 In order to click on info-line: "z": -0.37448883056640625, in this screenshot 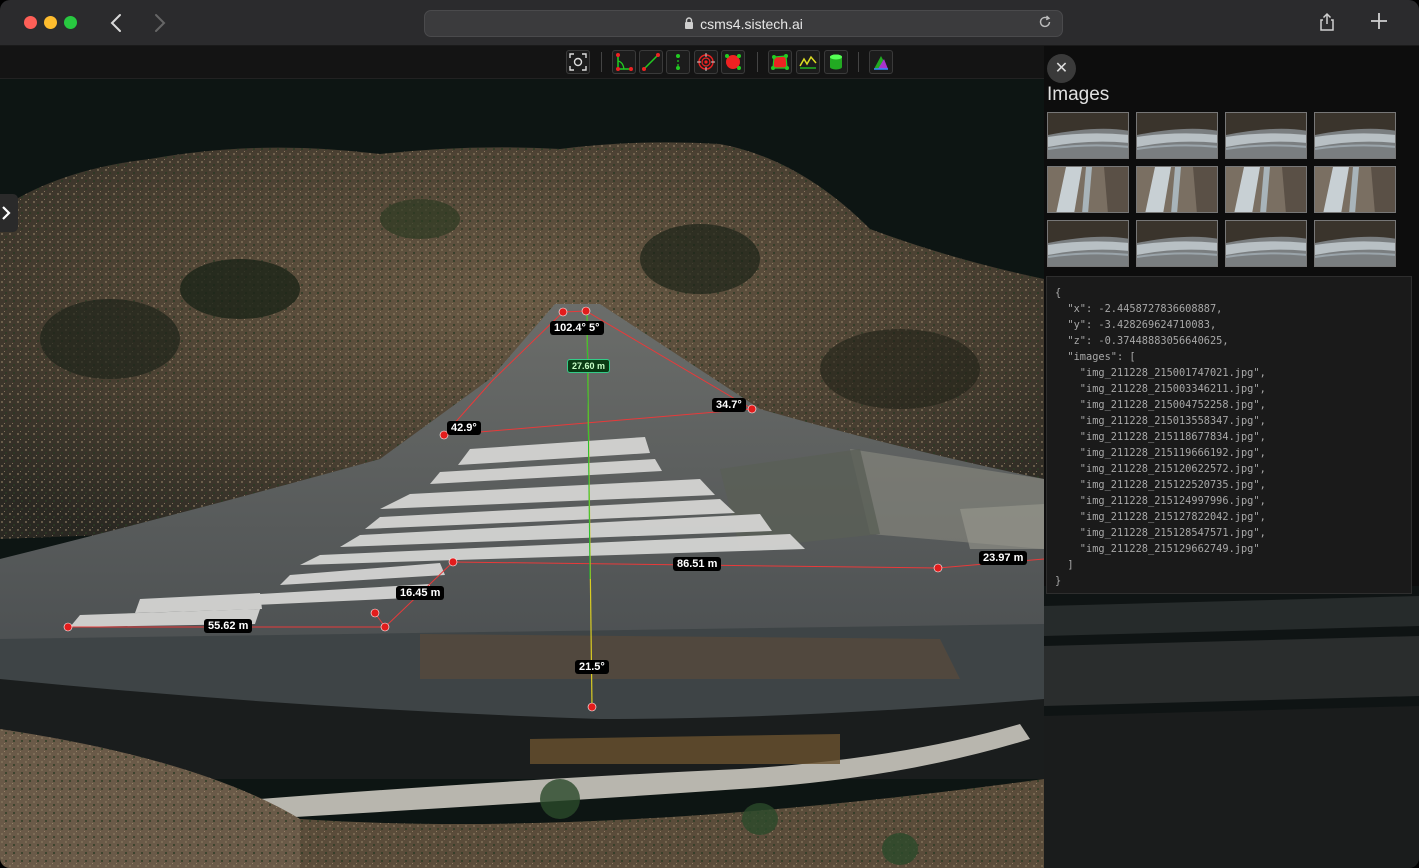, I will do `click(1142, 341)`.